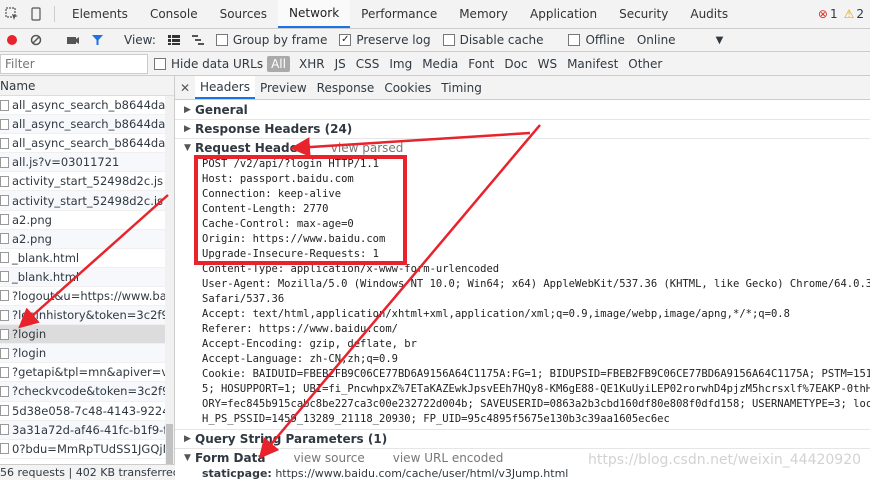  Describe the element at coordinates (393, 40) in the screenshot. I see `preserve-log-label: Preserve log` at that location.